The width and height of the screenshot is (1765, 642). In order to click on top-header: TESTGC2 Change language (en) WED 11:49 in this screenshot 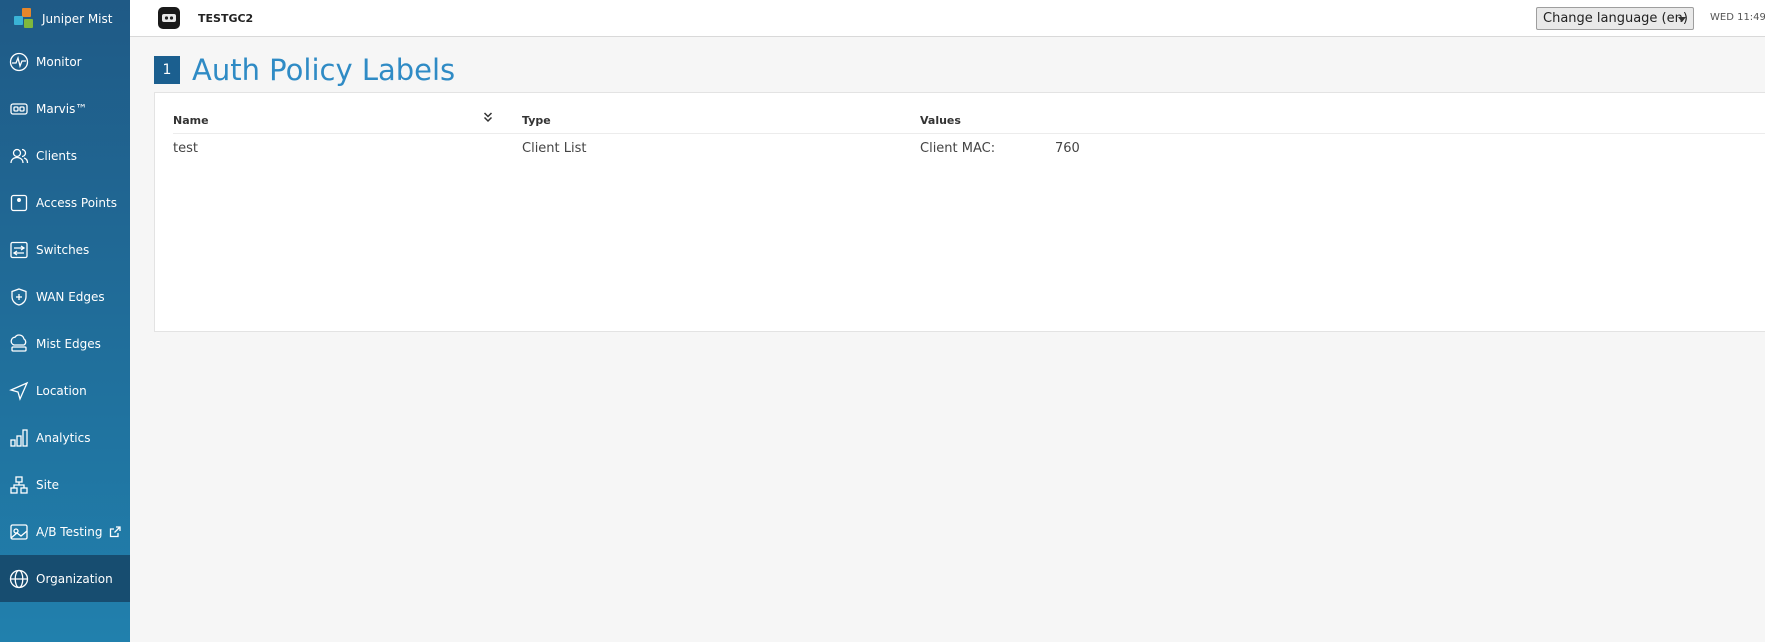, I will do `click(947, 18)`.